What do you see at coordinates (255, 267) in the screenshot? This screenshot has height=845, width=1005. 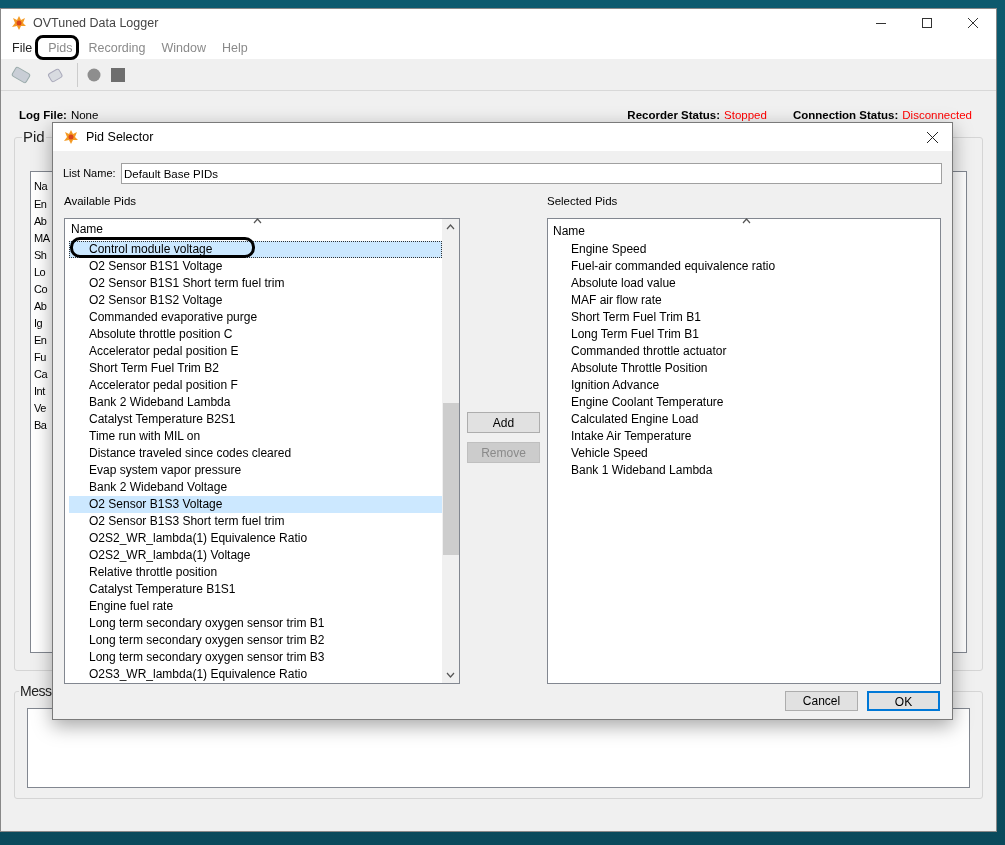 I see `list-item: O2 Sensor B1S1 Voltage` at bounding box center [255, 267].